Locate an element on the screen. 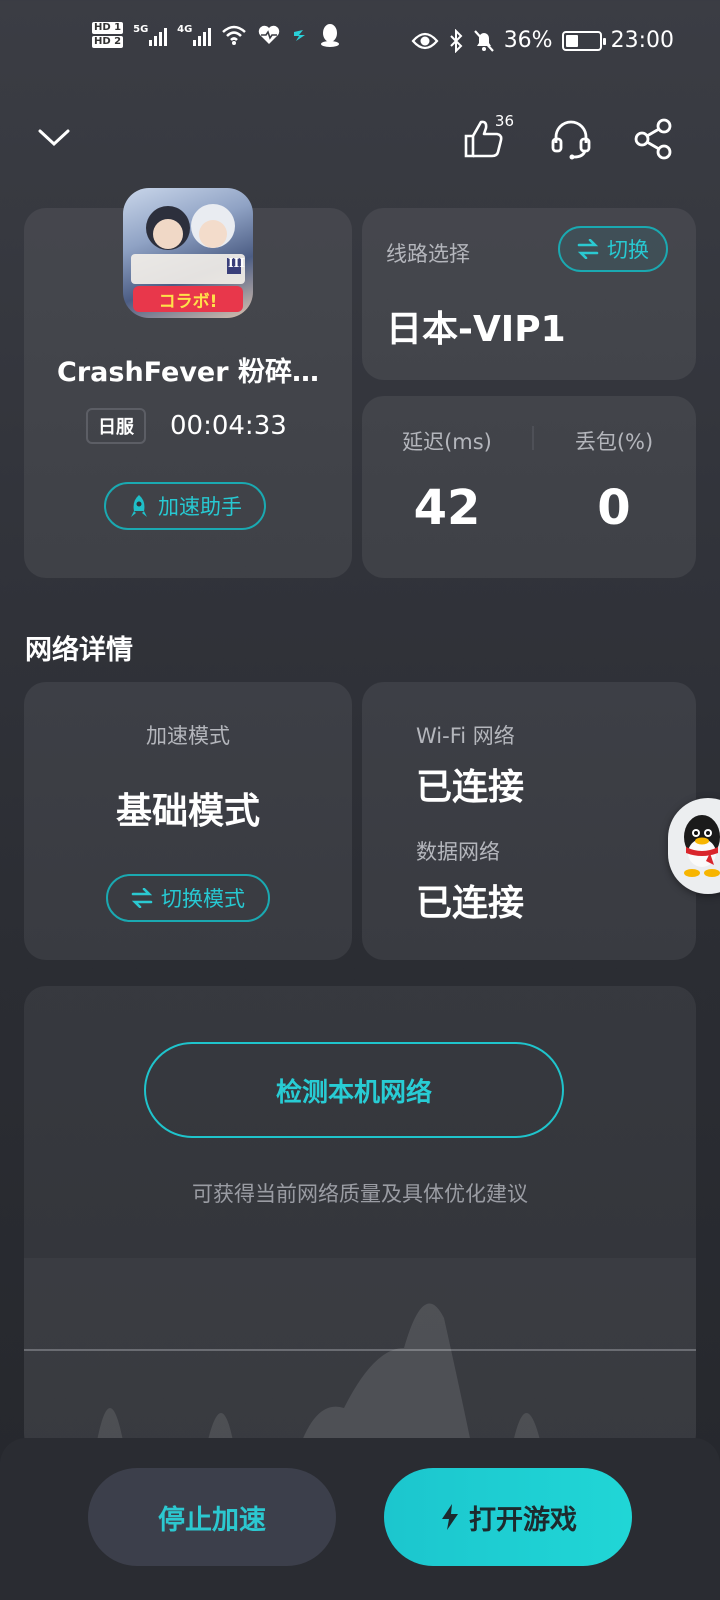  collapse-button is located at coordinates (54, 138).